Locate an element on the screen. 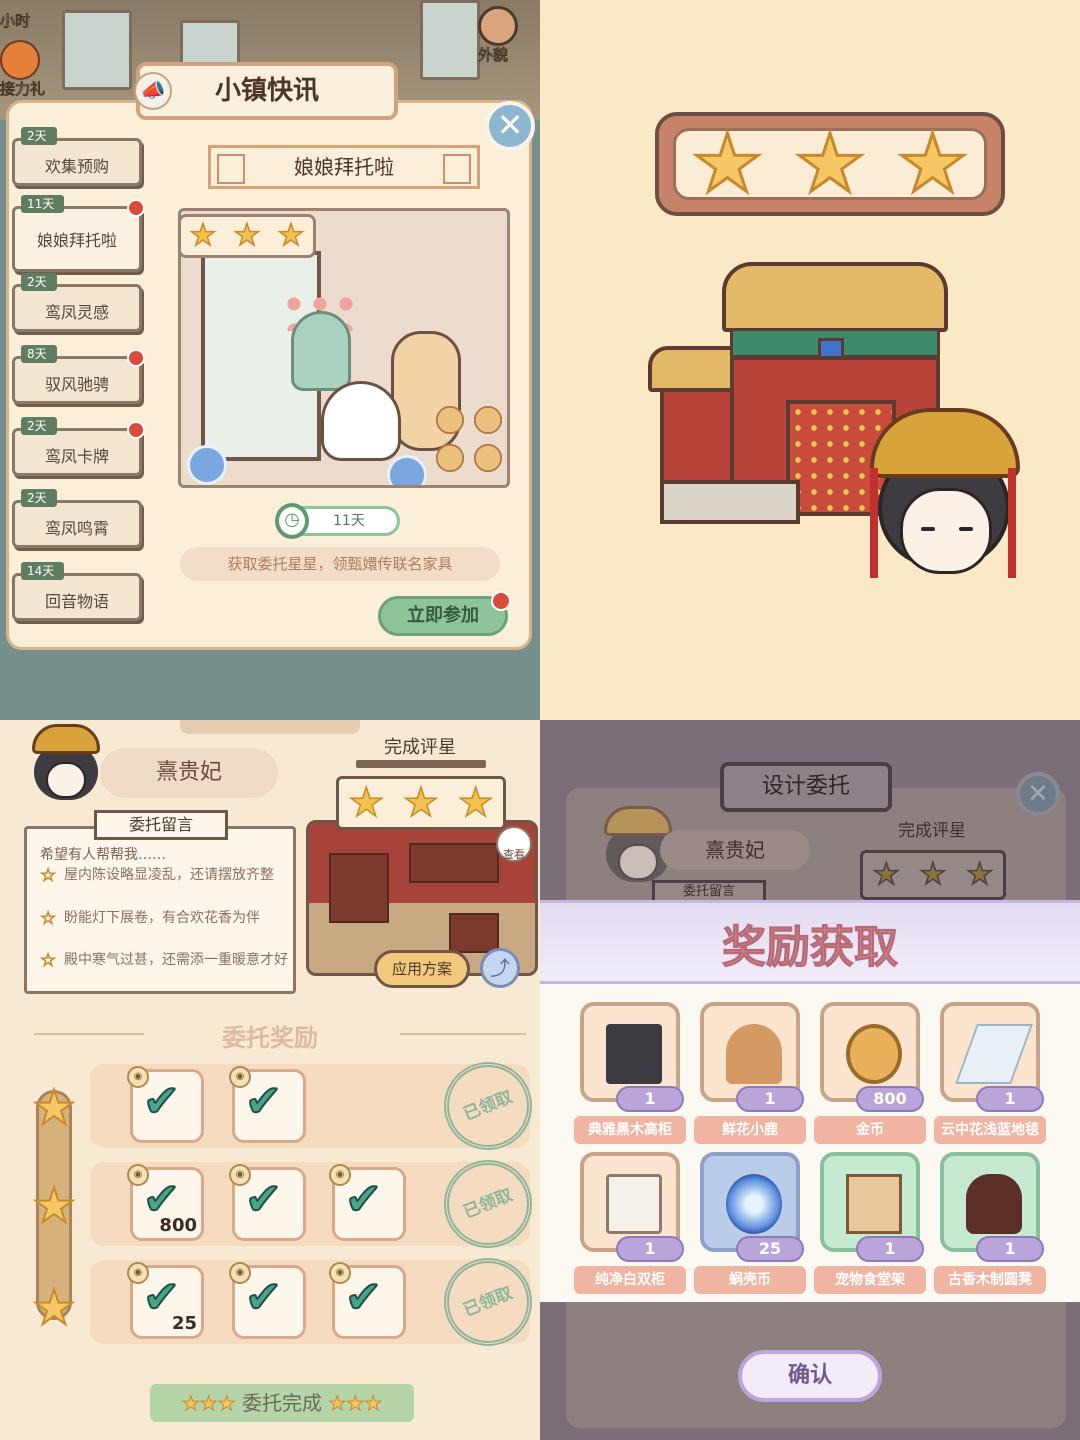 The height and width of the screenshot is (1440, 1080). clock-icon: ◷ is located at coordinates (292, 521).